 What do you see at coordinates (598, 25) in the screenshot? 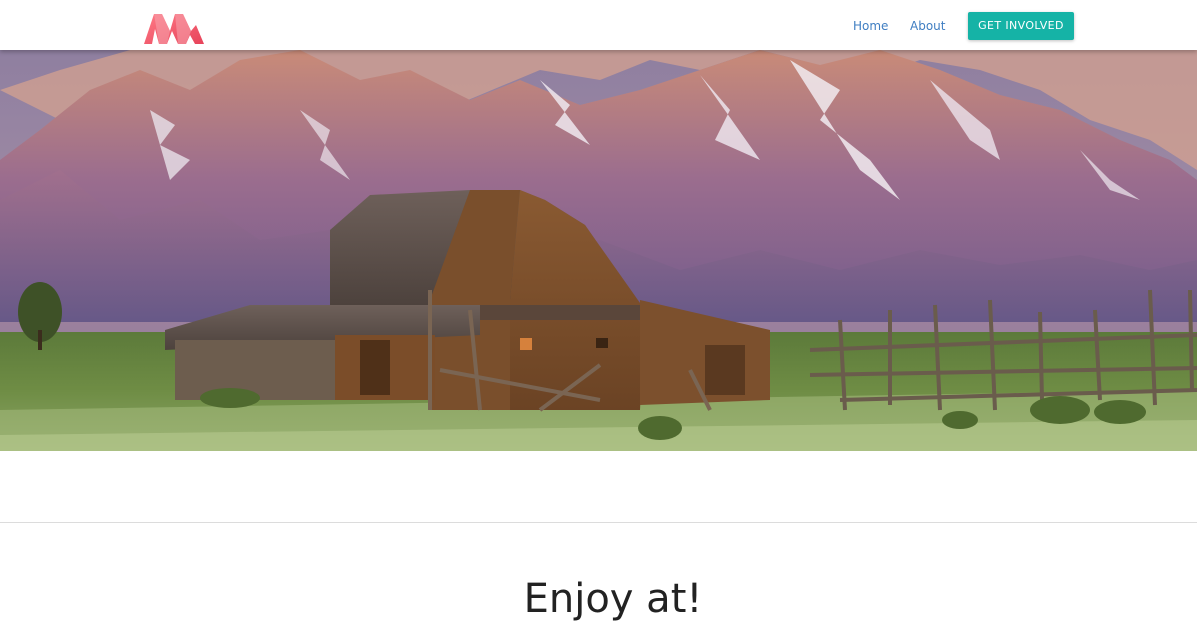
I see `top-navbar: Home About GET INVOLVED` at bounding box center [598, 25].